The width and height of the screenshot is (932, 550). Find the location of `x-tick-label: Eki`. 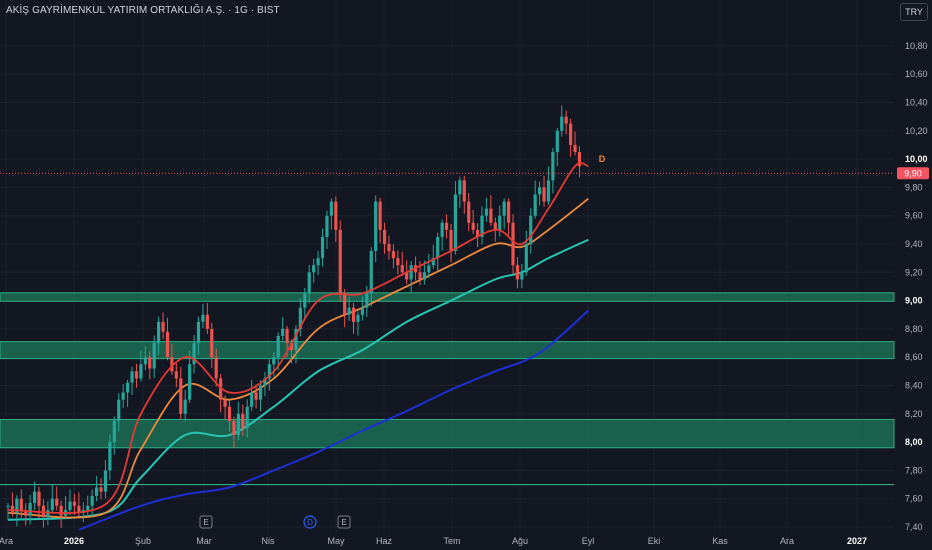

x-tick-label: Eki is located at coordinates (654, 541).